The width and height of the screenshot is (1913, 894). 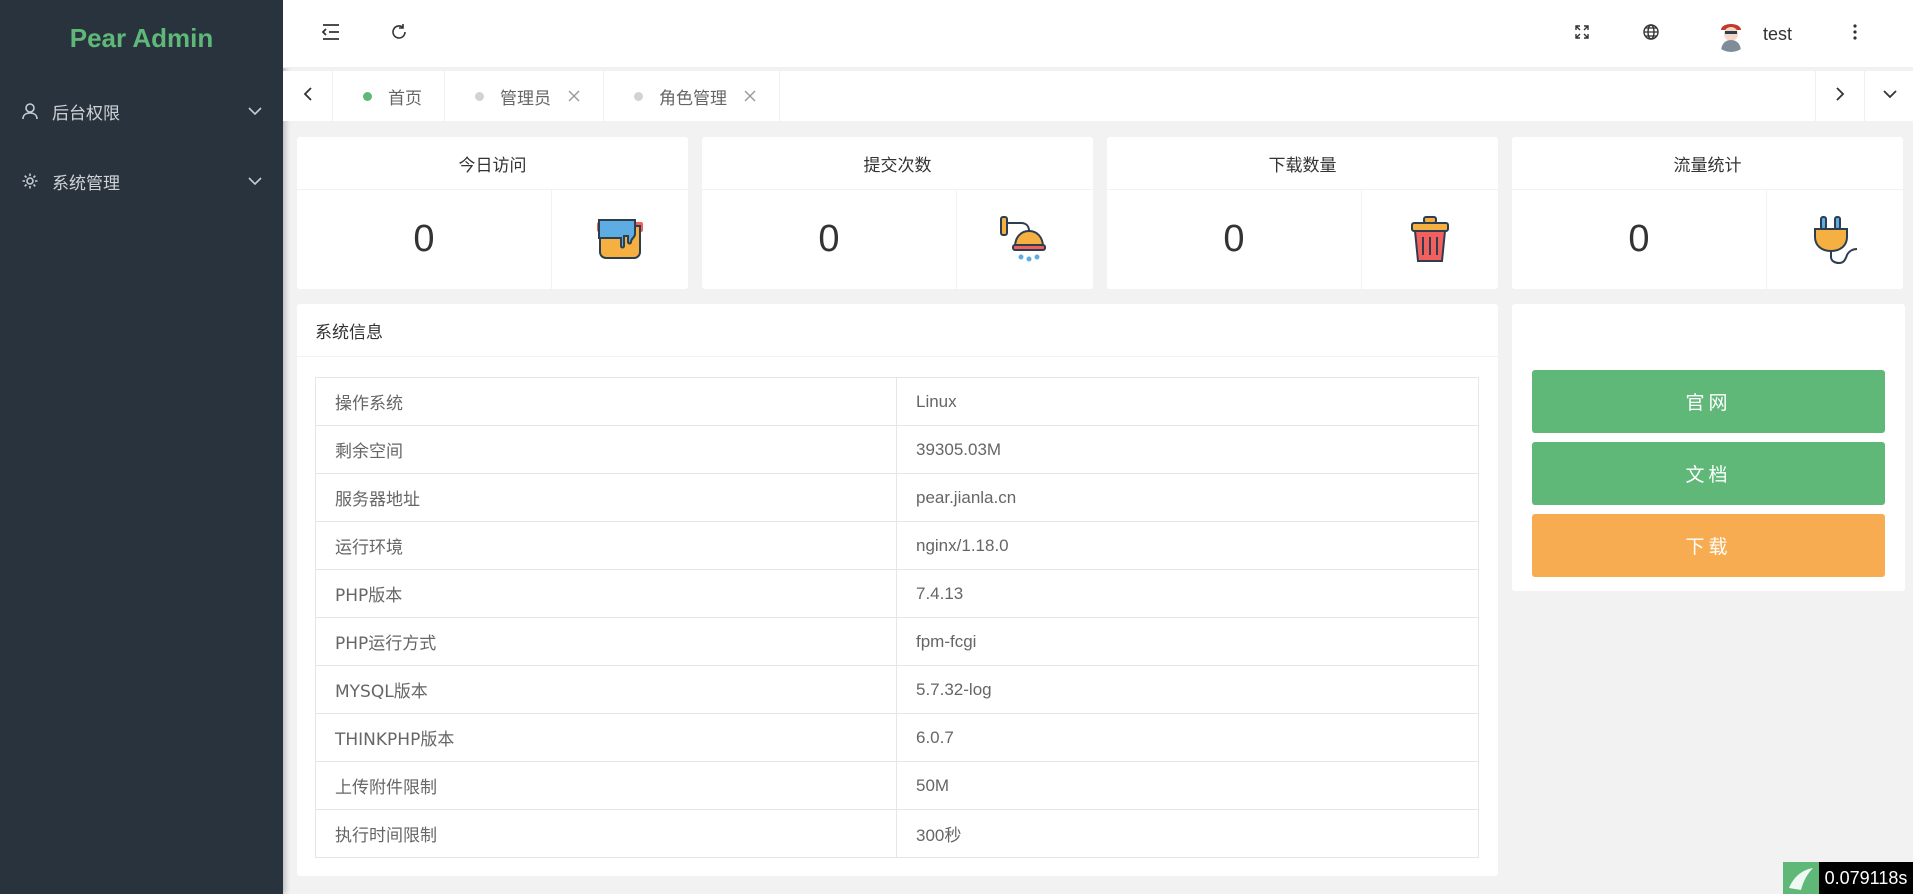 I want to click on info-key: PHP版本, so click(x=606, y=593).